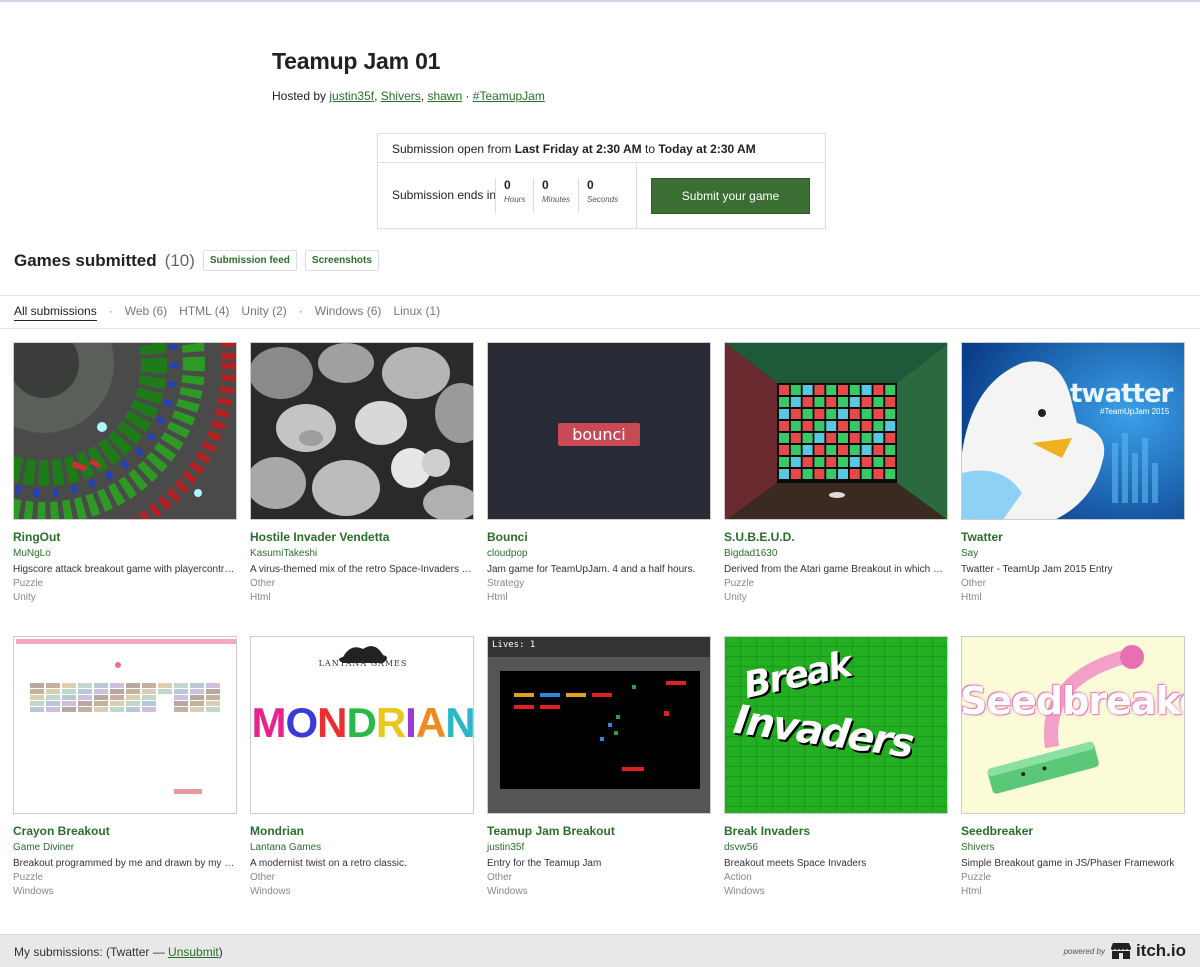 This screenshot has width=1200, height=967. I want to click on game-title: Twatter, so click(1073, 537).